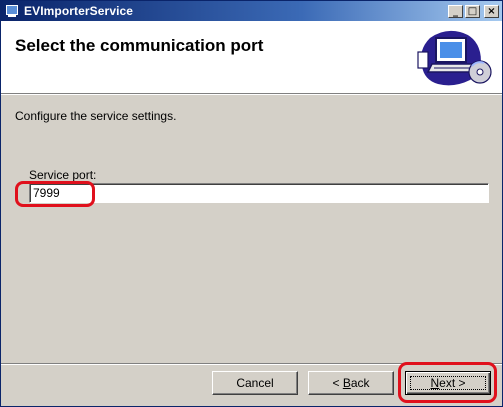  Describe the element at coordinates (251, 11) in the screenshot. I see `title-bar: EVImporterService _ □ ×` at that location.